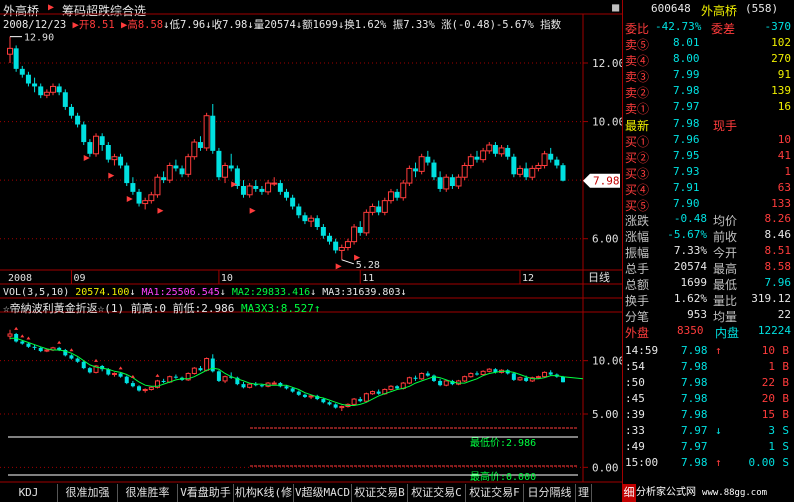 Image resolution: width=794 pixels, height=502 pixels. I want to click on sell-row: 卖③ 7.99 91, so click(708, 76).